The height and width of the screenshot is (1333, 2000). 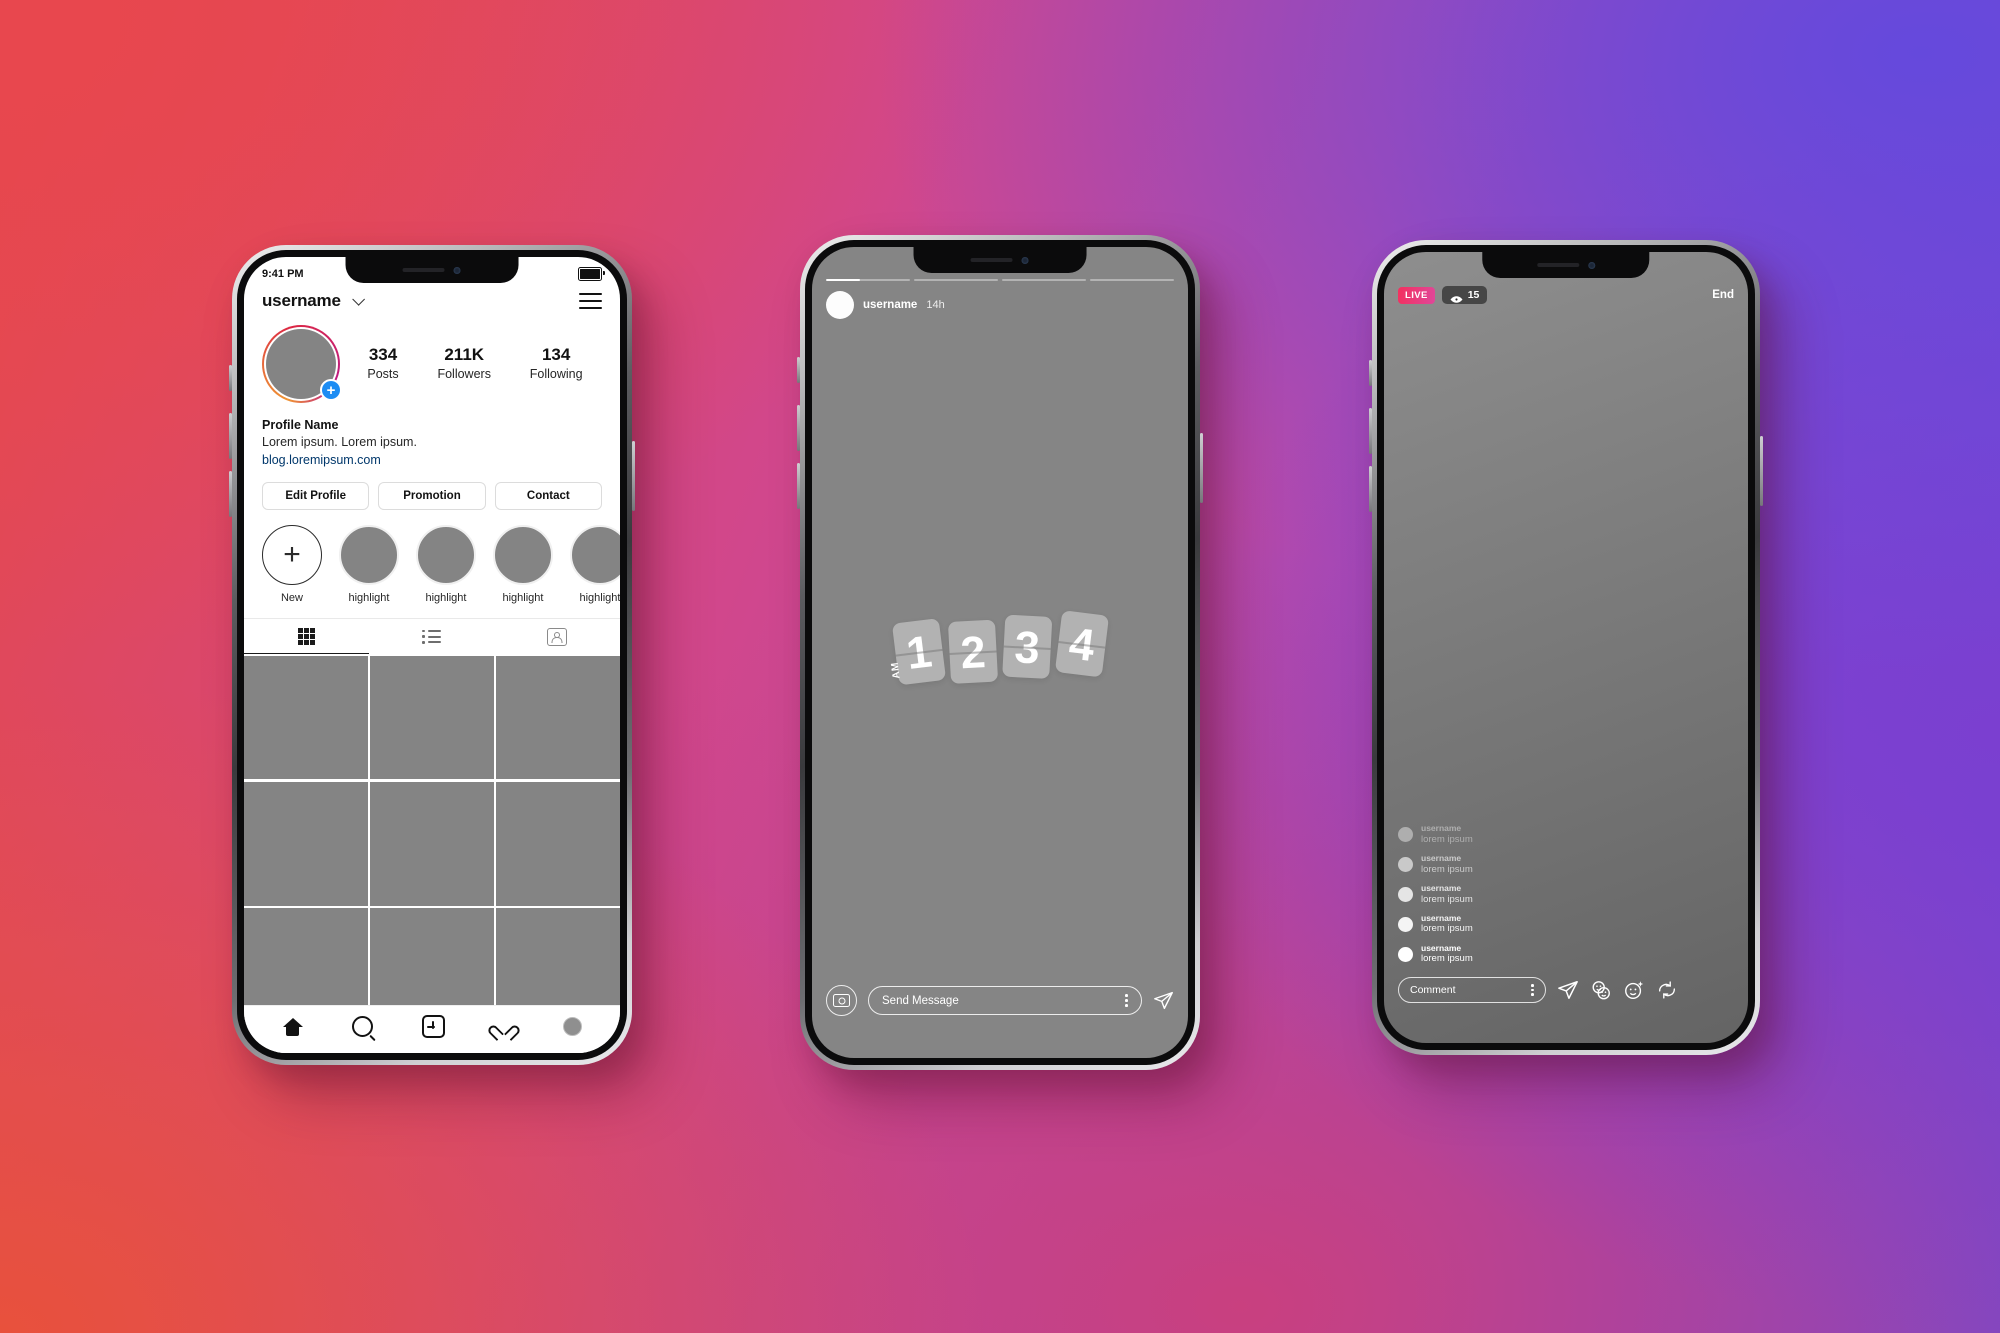 What do you see at coordinates (973, 651) in the screenshot?
I see `clock-digit: 2` at bounding box center [973, 651].